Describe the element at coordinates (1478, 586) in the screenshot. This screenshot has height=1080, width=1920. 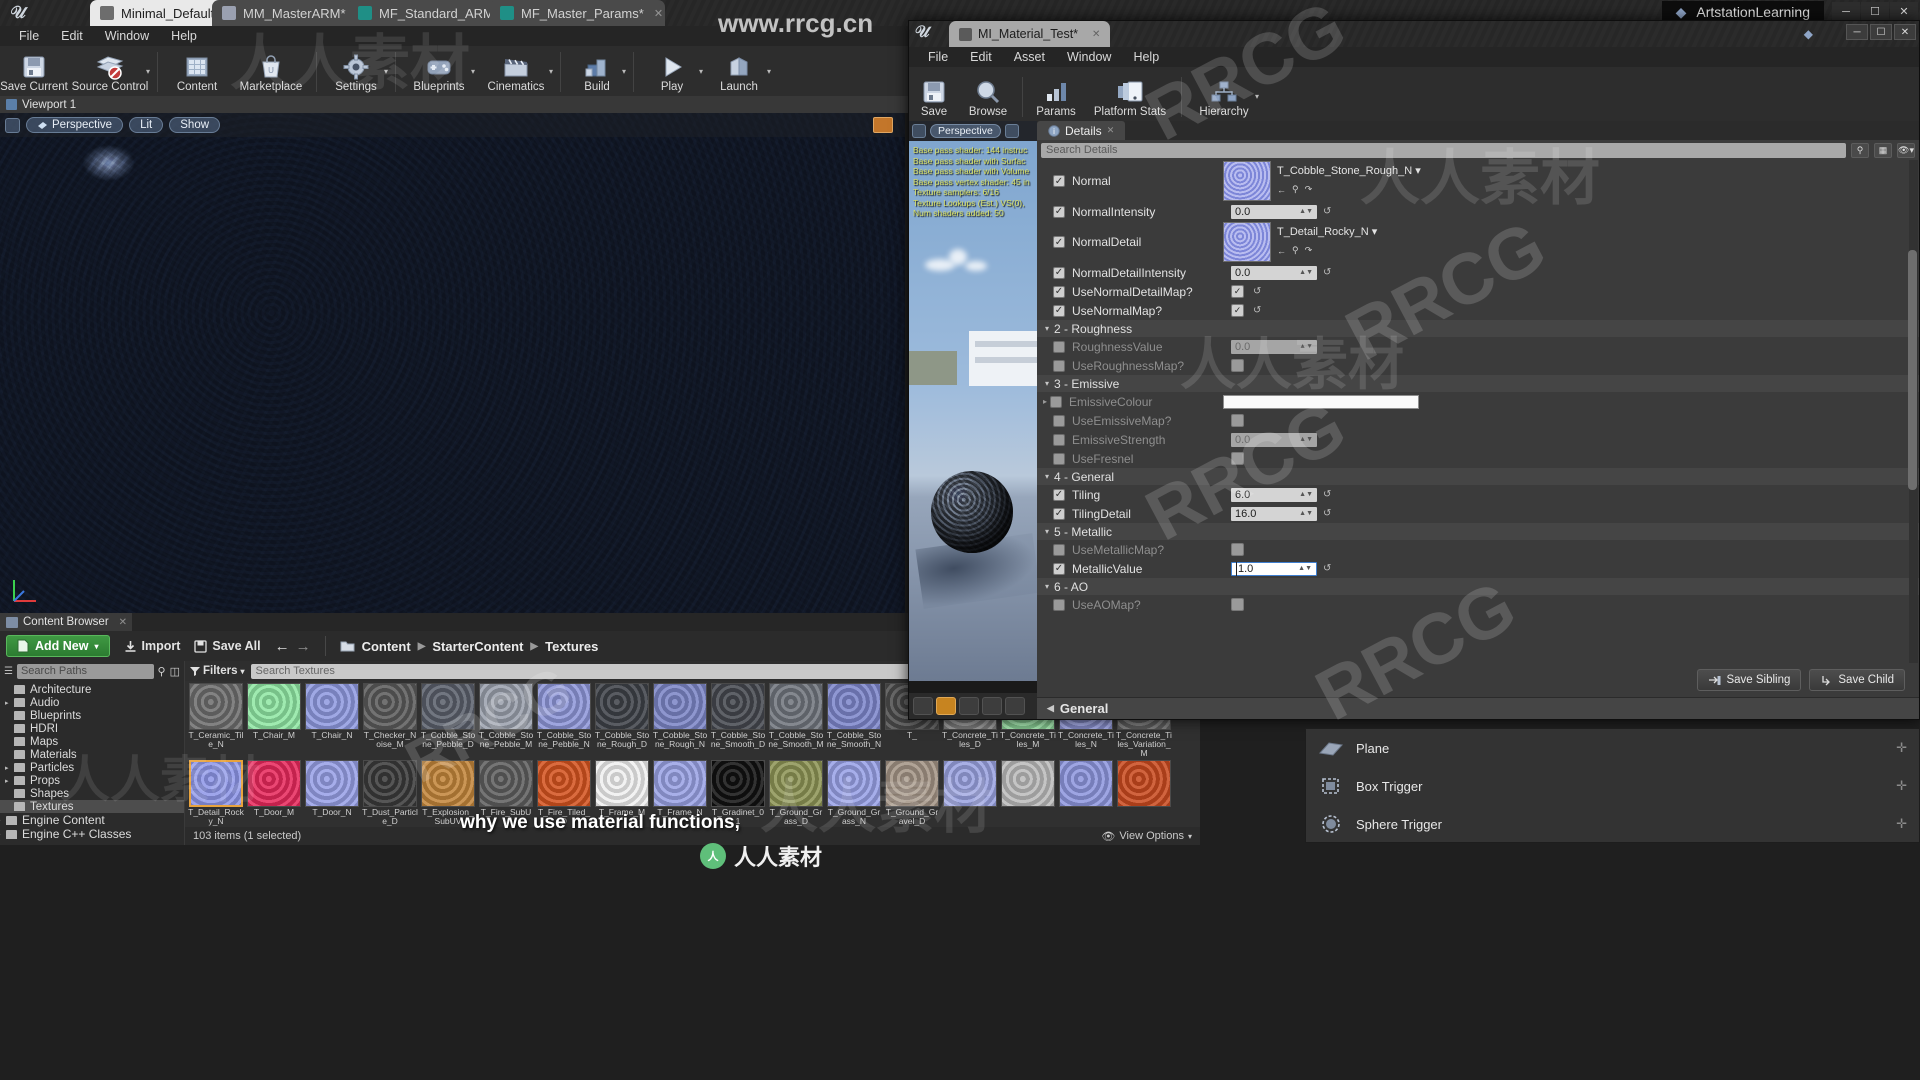
I see `details-category-header: ▾ 6 - AO` at that location.